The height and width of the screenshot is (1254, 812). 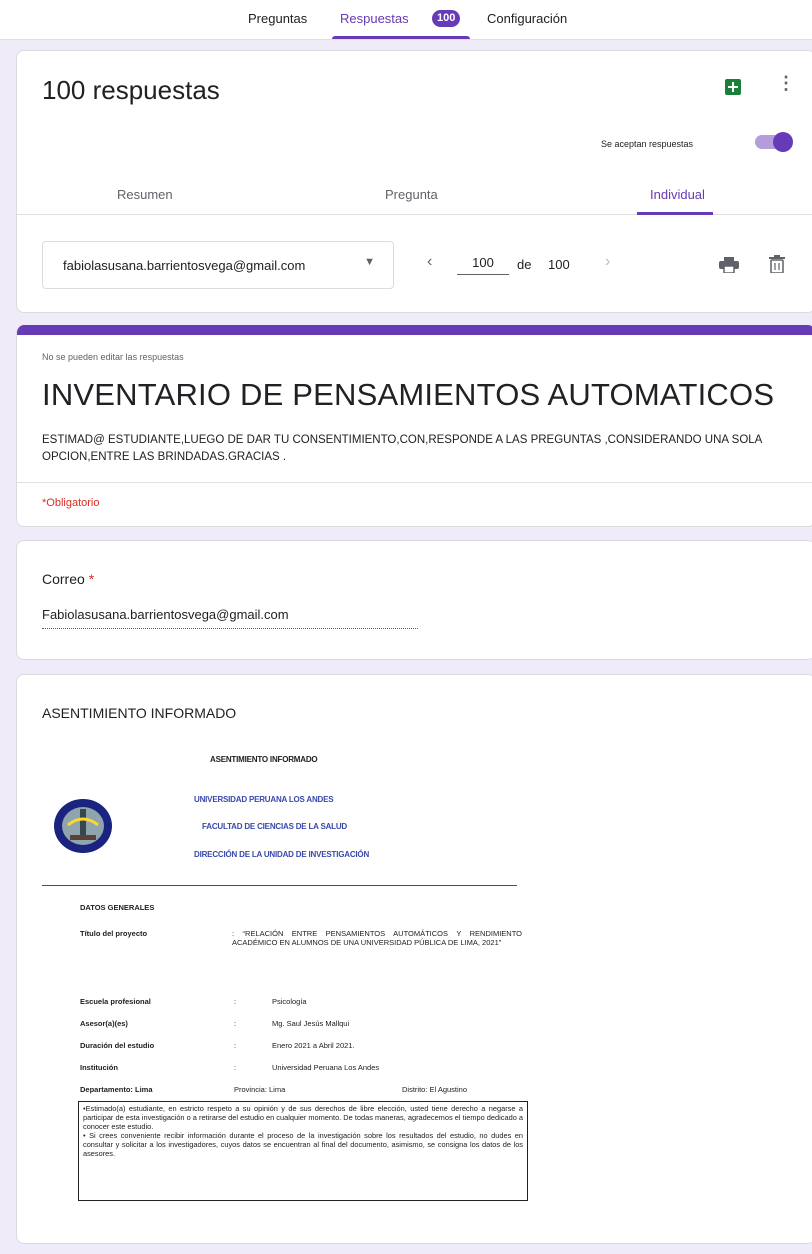 What do you see at coordinates (99, 1067) in the screenshot?
I see `doc-institution-label: Institución` at bounding box center [99, 1067].